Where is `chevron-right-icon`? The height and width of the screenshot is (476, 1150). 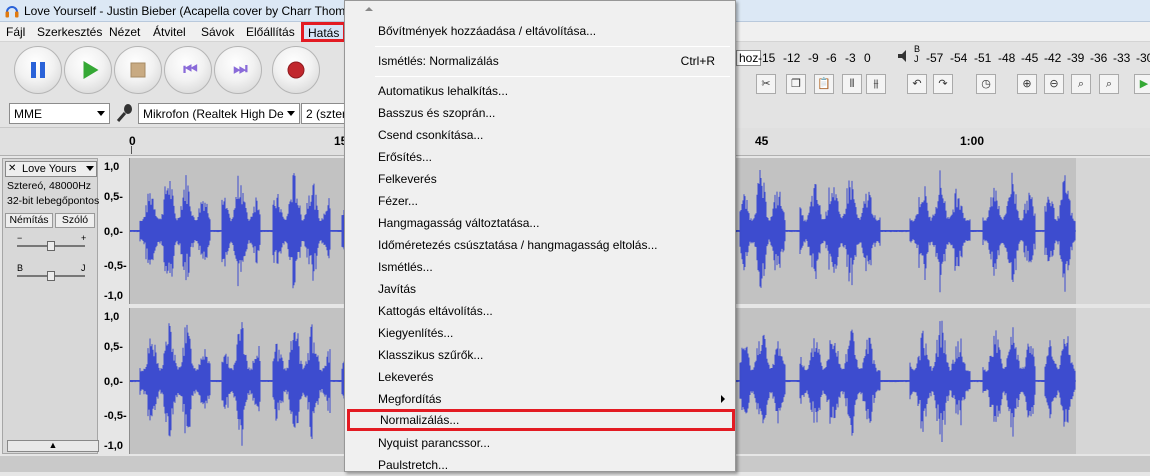
chevron-right-icon is located at coordinates (723, 399).